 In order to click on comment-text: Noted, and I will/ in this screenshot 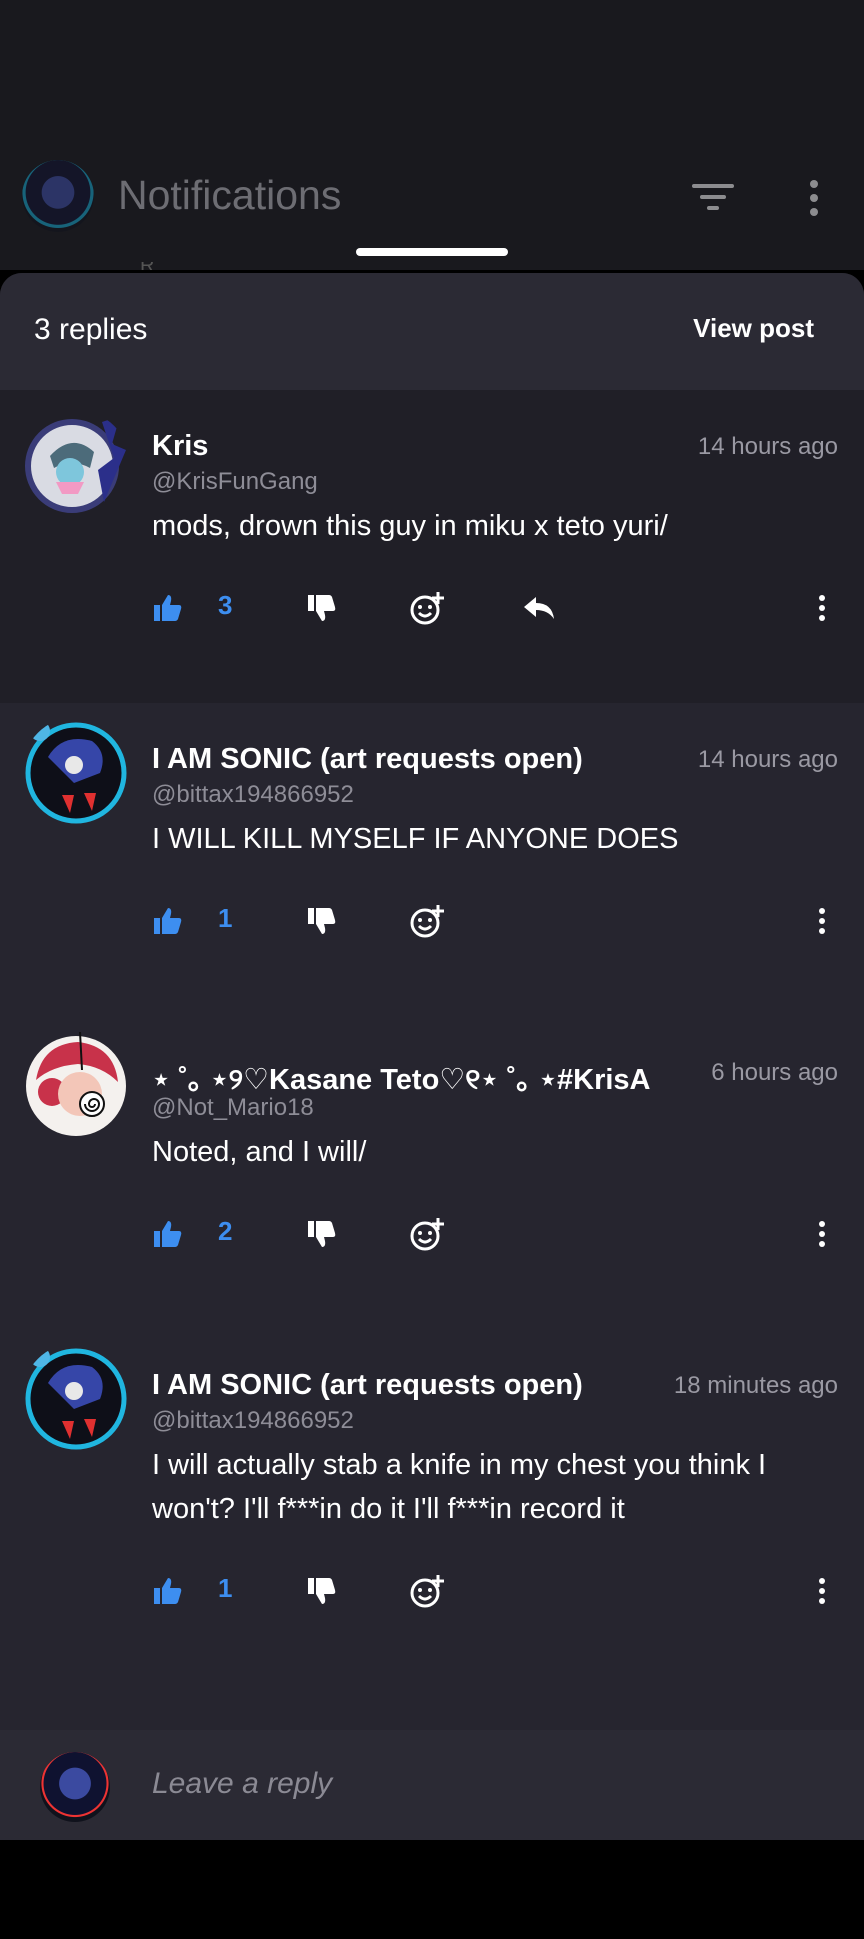, I will do `click(259, 1152)`.